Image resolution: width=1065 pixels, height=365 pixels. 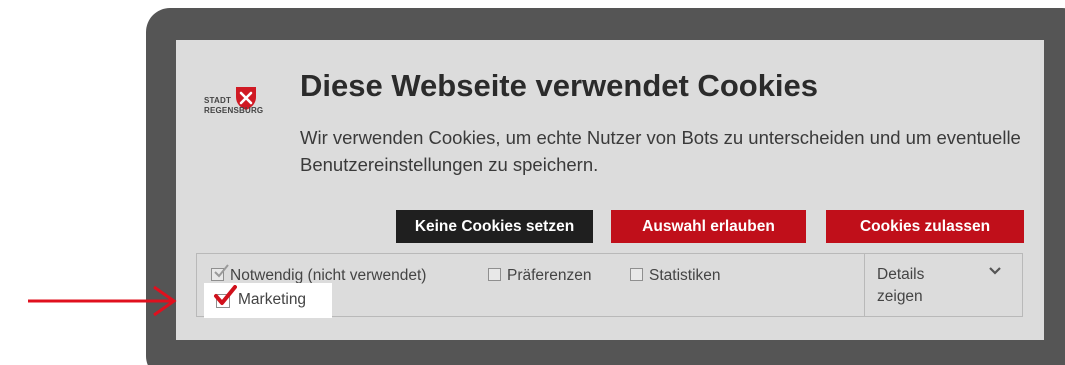 I want to click on preferences-checkbox, so click(x=494, y=274).